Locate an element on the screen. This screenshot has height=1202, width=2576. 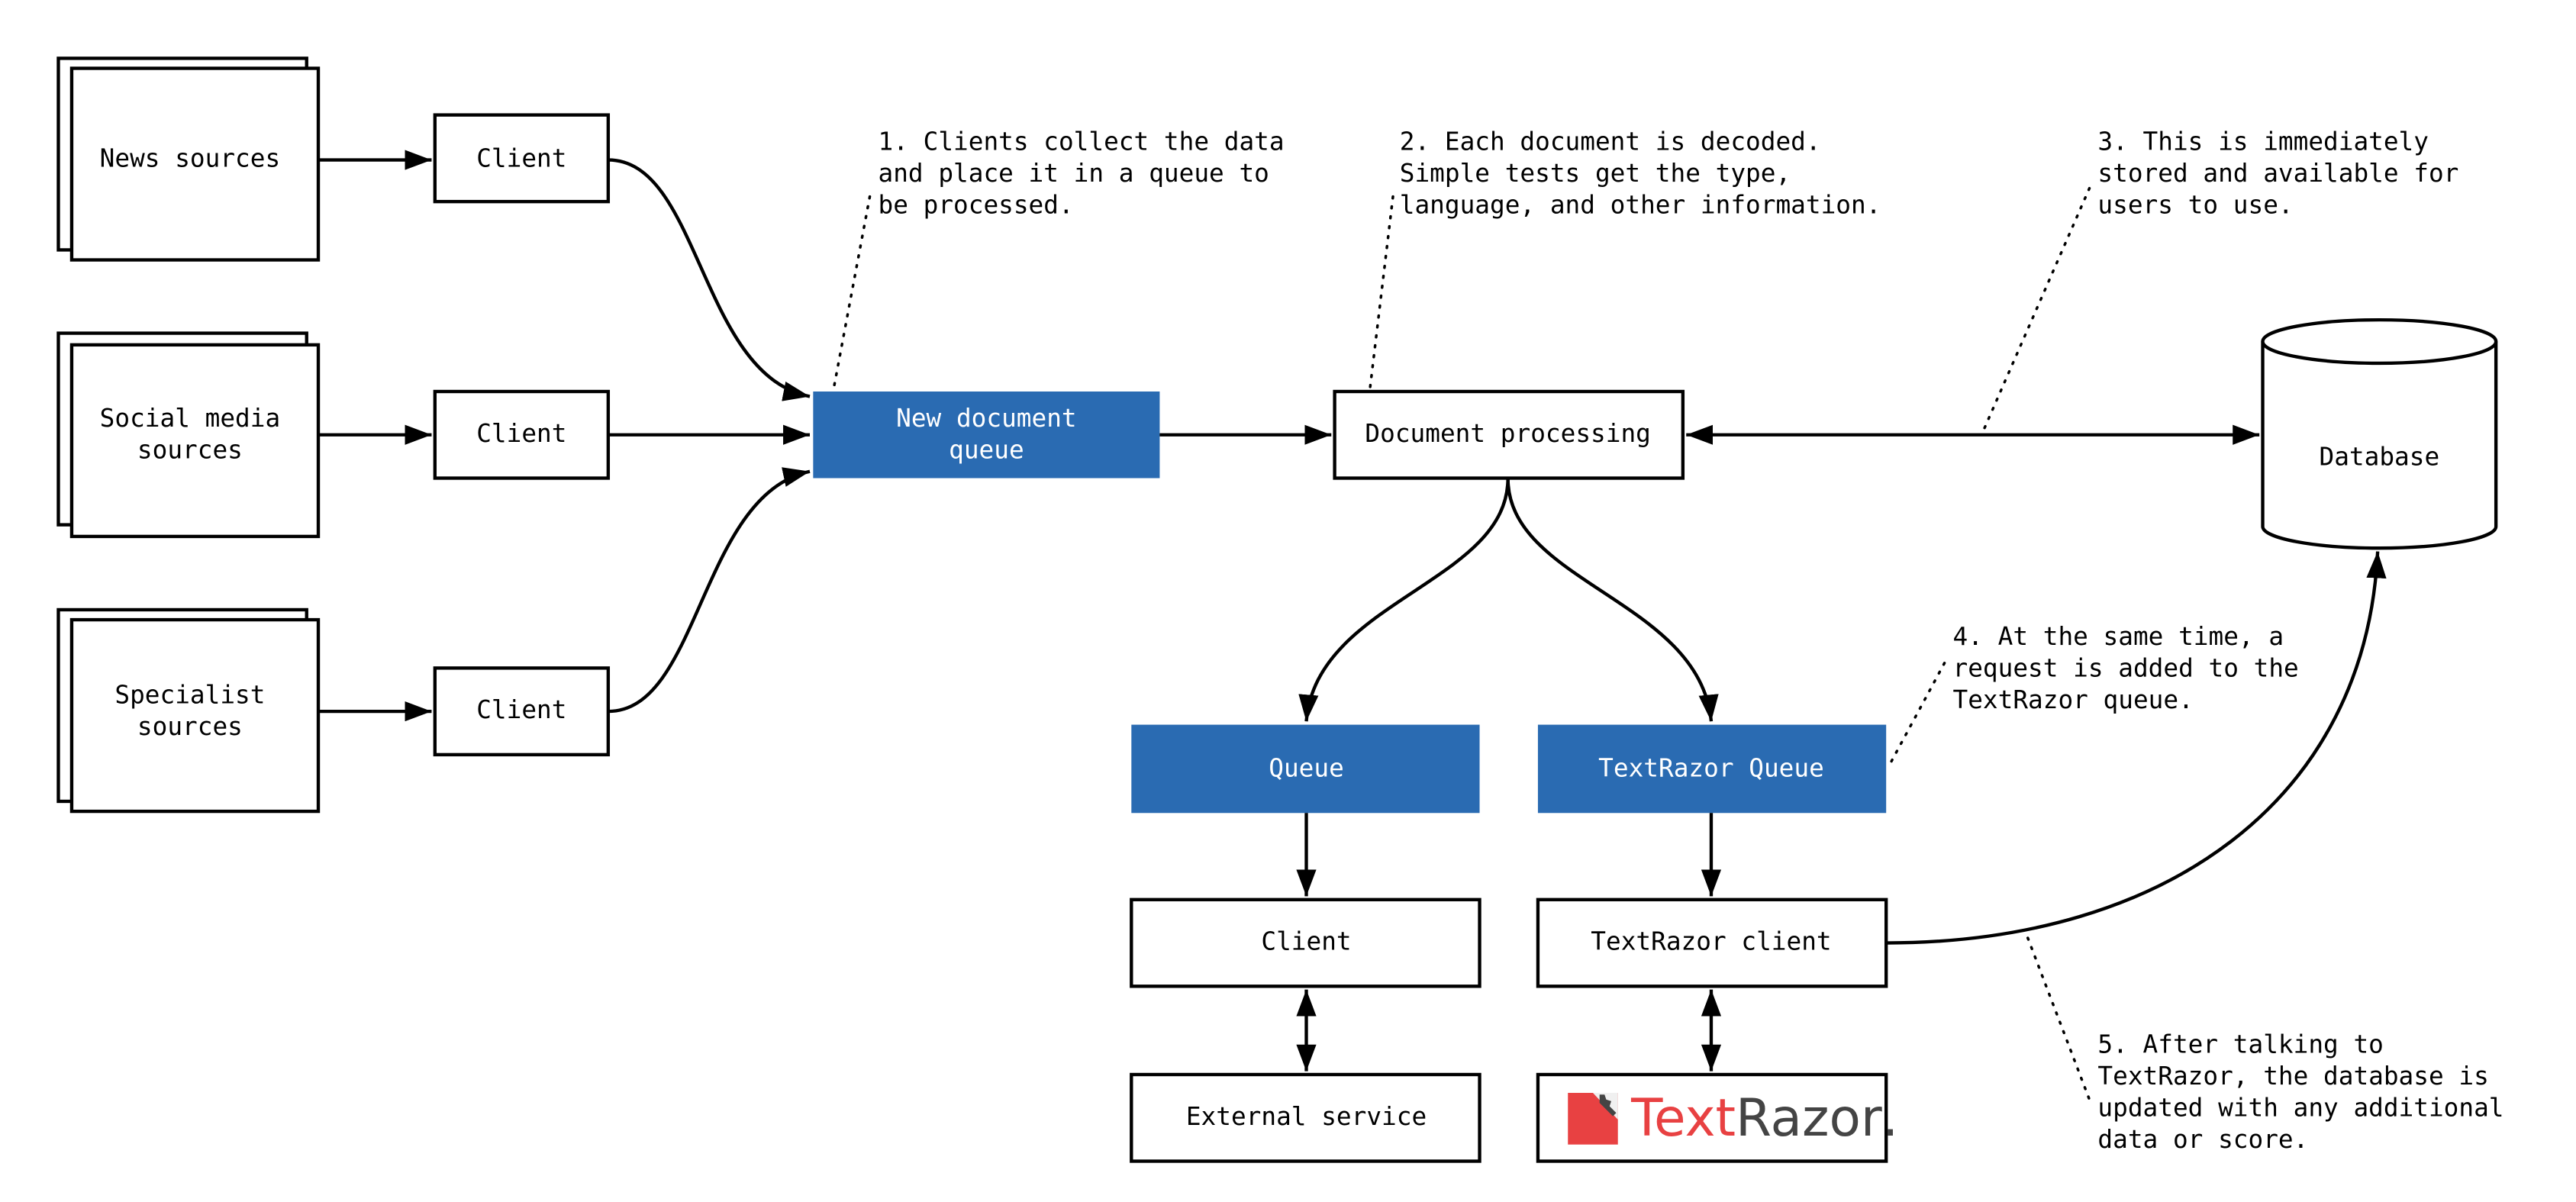
external-service: External service is located at coordinates (1305, 1117).